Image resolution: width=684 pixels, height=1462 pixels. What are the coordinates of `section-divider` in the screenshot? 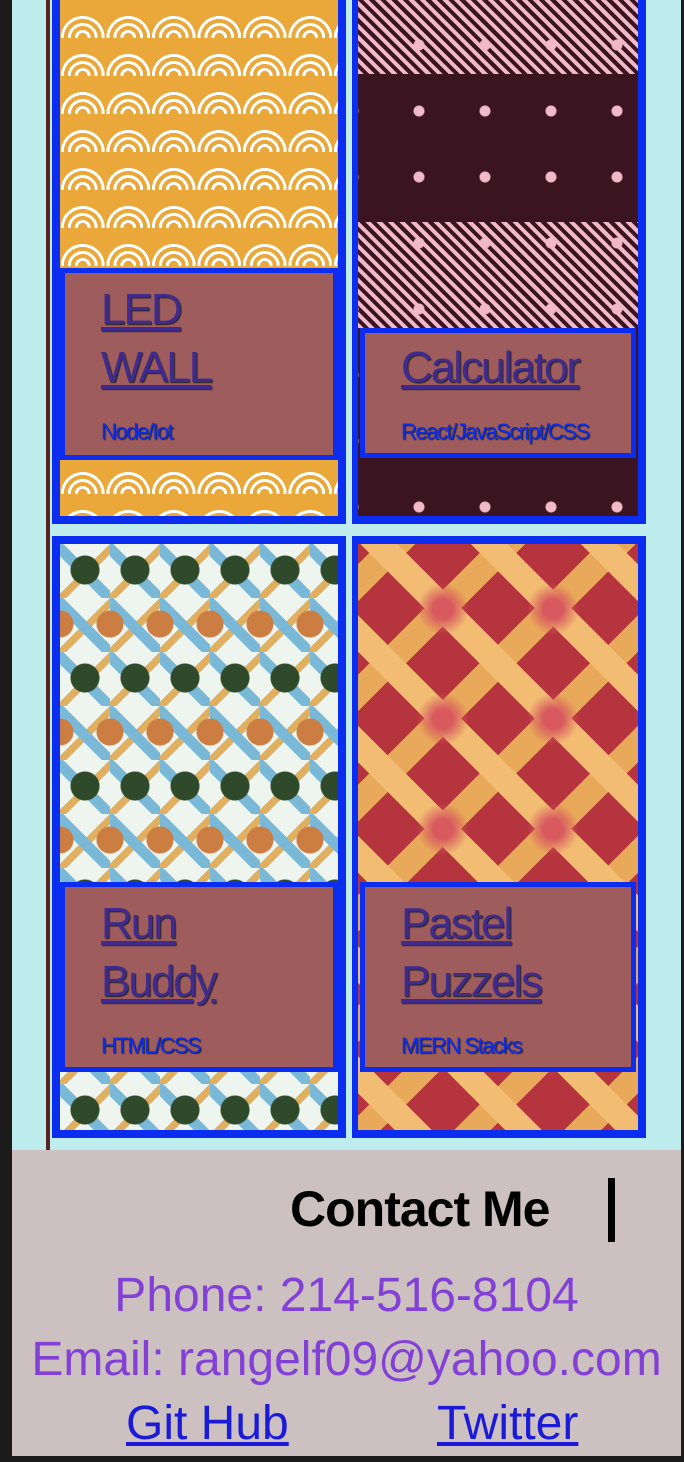 It's located at (48, 575).